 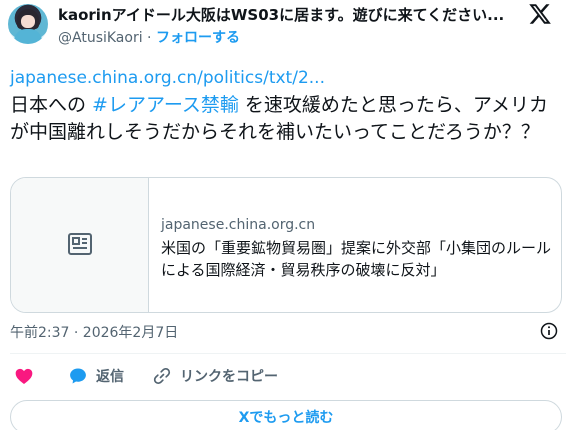 What do you see at coordinates (549, 331) in the screenshot?
I see `info-icon` at bounding box center [549, 331].